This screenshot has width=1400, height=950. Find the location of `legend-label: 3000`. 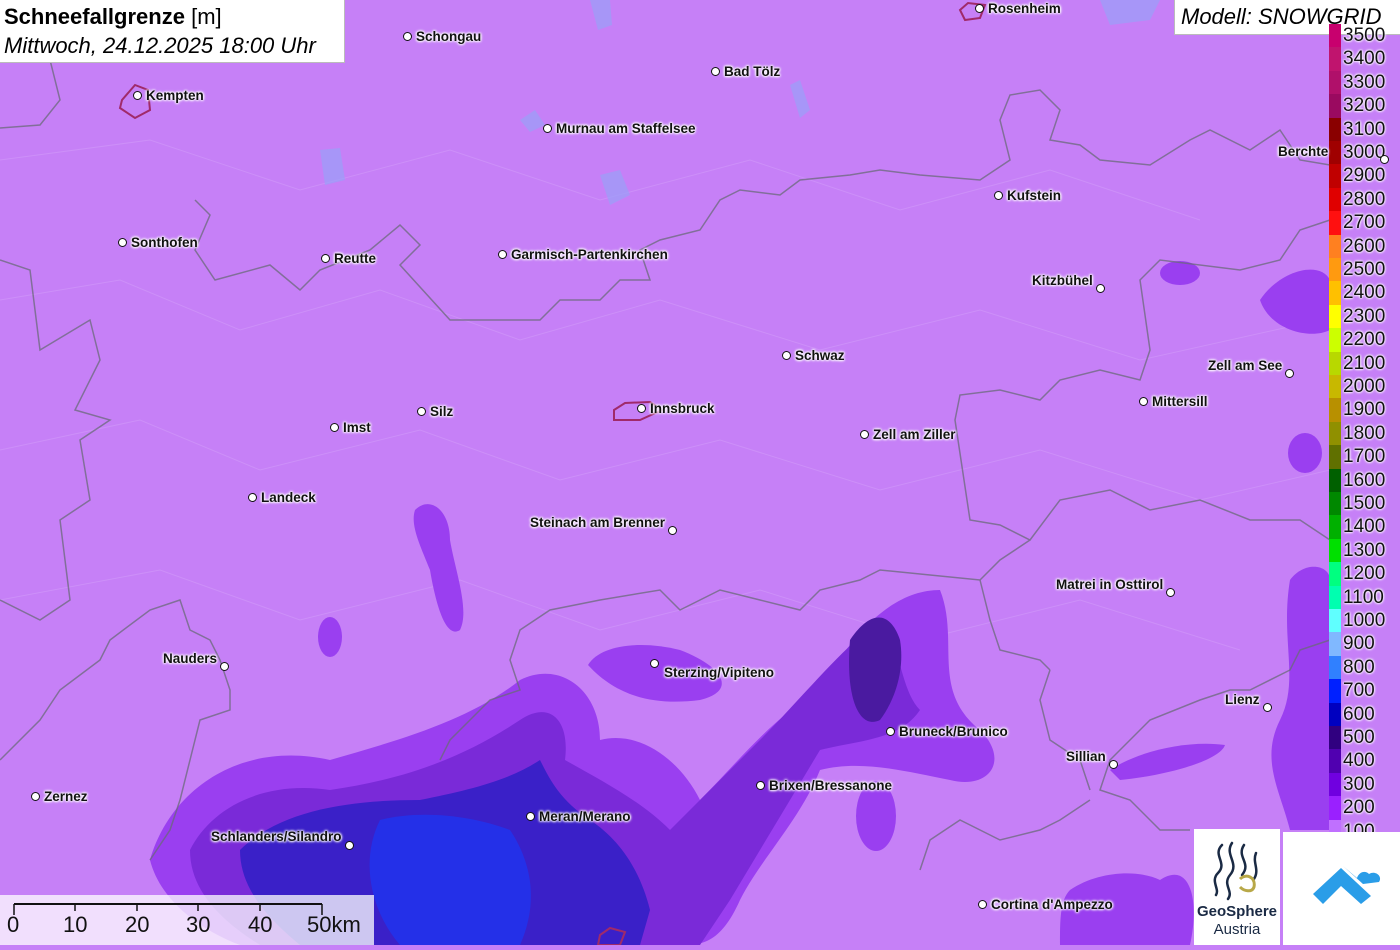

legend-label: 3000 is located at coordinates (1364, 152).